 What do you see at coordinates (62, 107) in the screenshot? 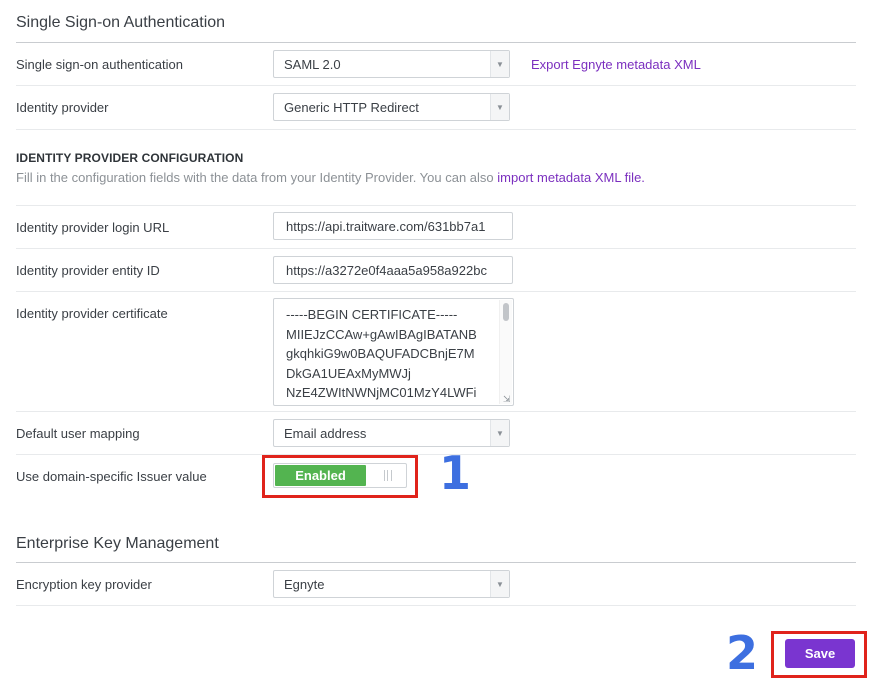
I see `idp-label: Identity provider` at bounding box center [62, 107].